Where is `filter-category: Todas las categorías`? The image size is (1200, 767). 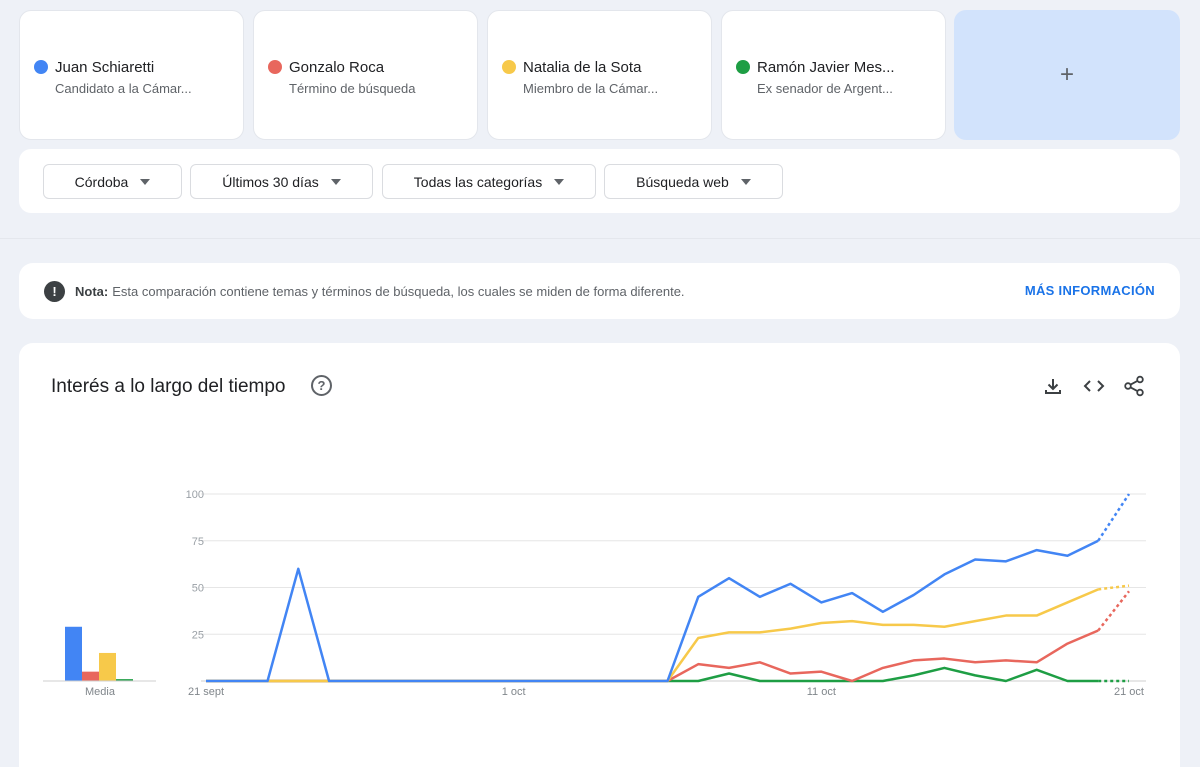
filter-category: Todas las categorías is located at coordinates (489, 181).